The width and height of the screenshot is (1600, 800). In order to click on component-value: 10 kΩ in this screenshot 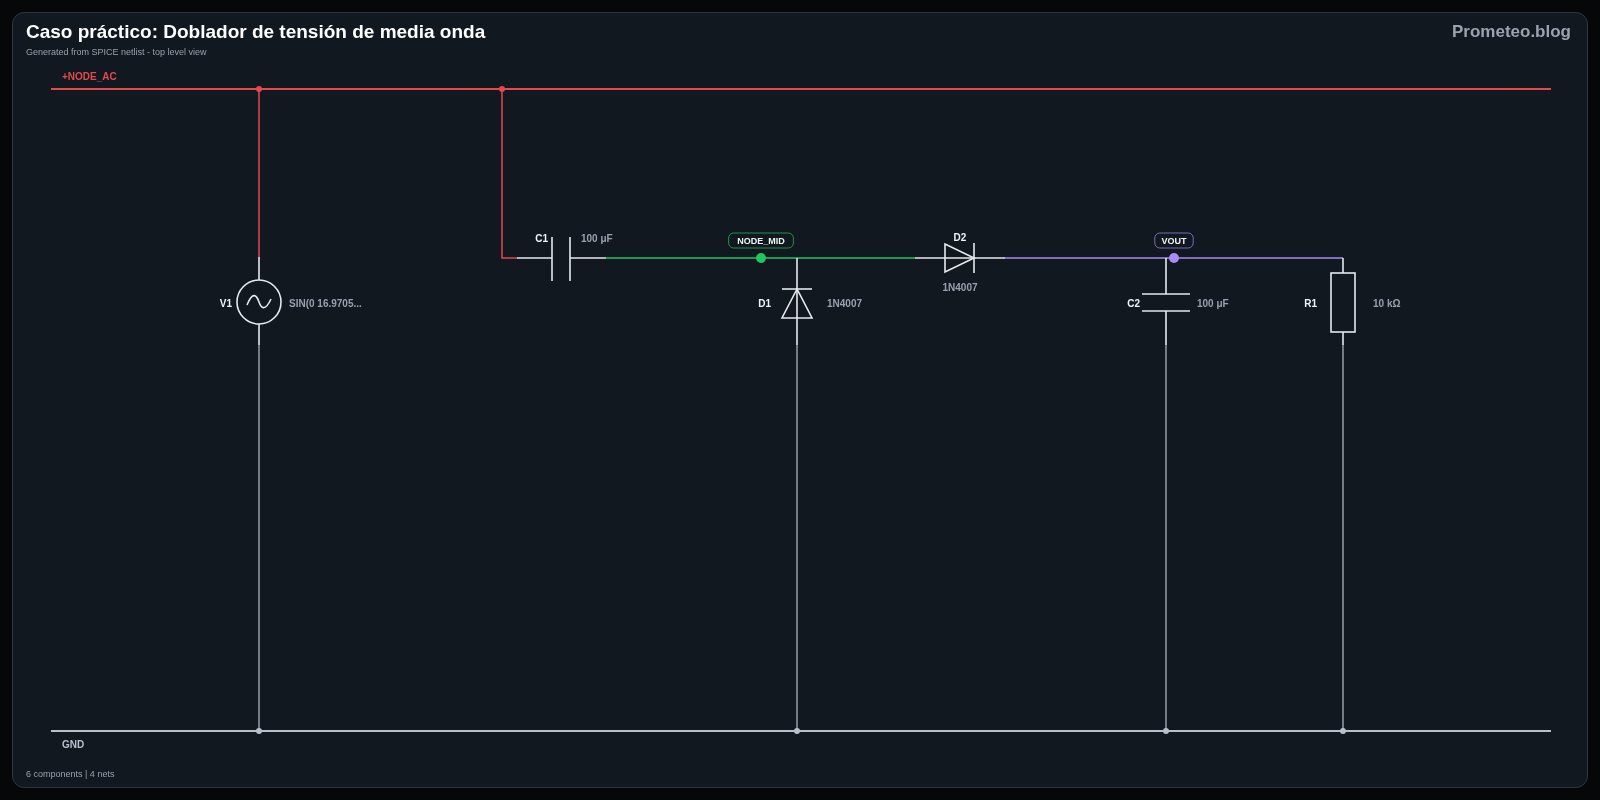, I will do `click(1387, 303)`.